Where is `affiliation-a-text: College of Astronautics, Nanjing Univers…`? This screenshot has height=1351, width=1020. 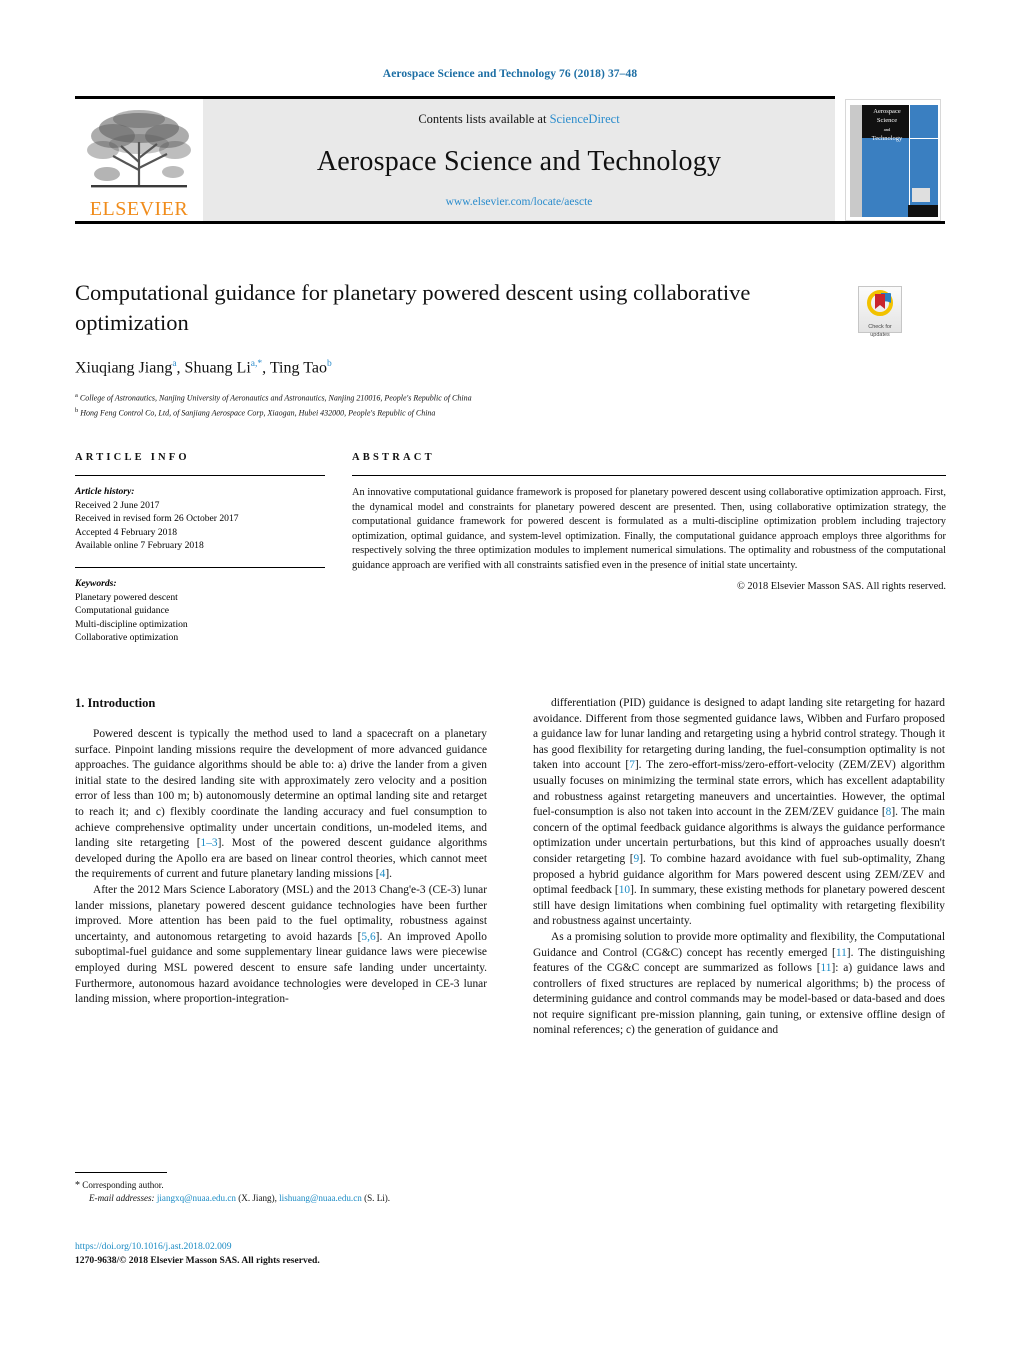 affiliation-a-text: College of Astronautics, Nanjing Univers… is located at coordinates (275, 398).